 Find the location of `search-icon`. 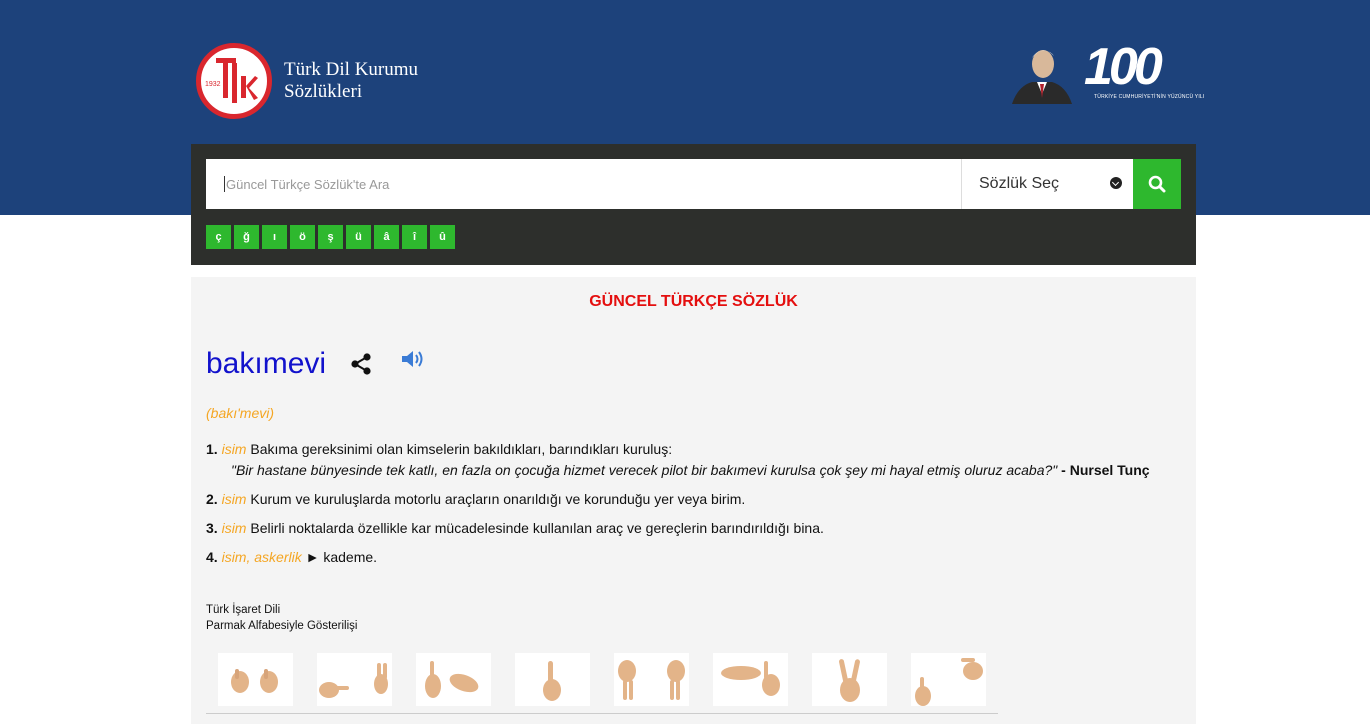

search-icon is located at coordinates (1157, 184).